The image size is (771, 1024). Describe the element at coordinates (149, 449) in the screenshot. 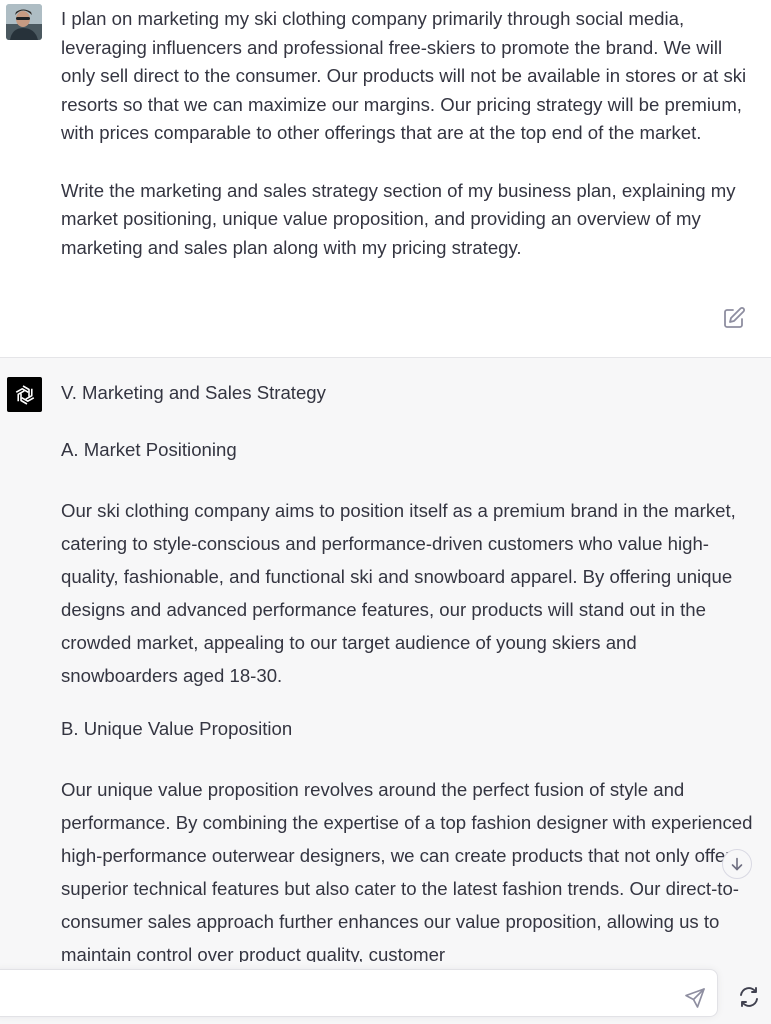

I see `section-heading: A. Market Positioning` at that location.